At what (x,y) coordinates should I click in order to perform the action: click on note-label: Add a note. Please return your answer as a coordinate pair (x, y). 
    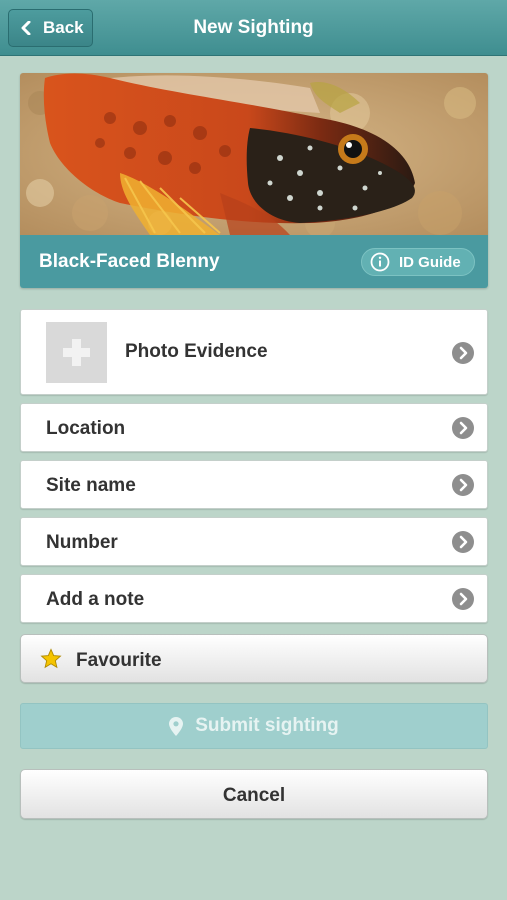
    Looking at the image, I should click on (95, 599).